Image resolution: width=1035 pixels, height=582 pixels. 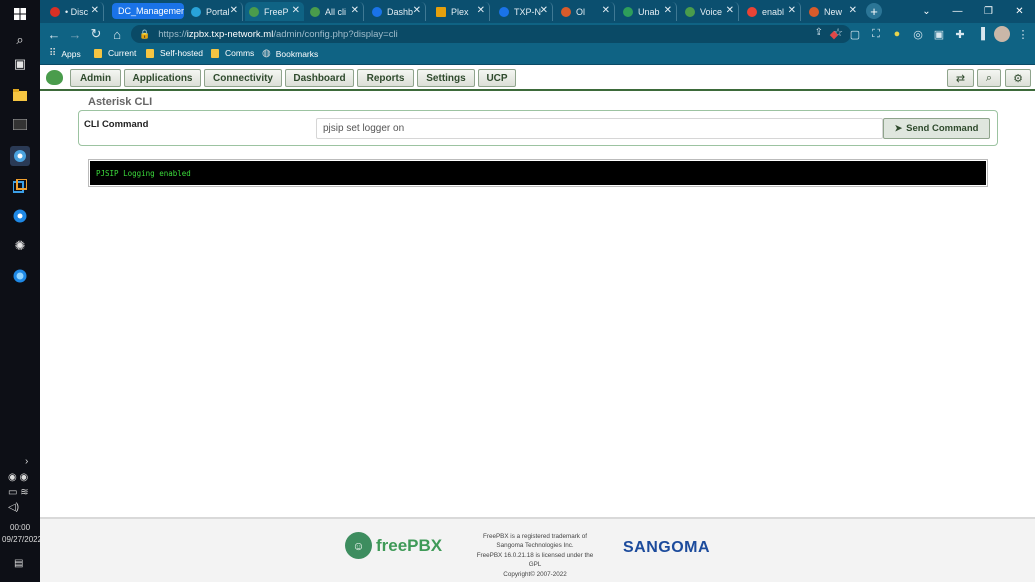 I want to click on paper-plane-icon: ➤, so click(x=898, y=128).